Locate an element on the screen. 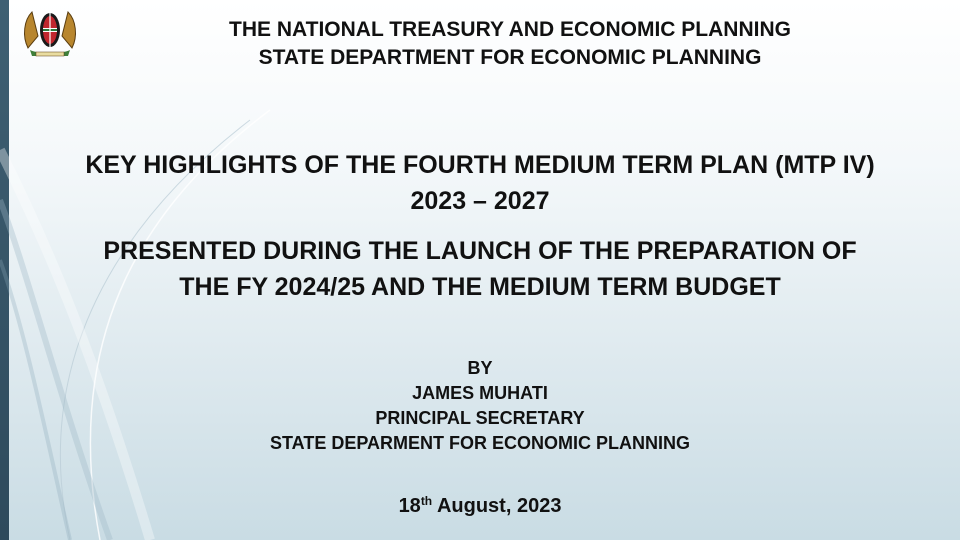 This screenshot has width=960, height=540. presenter-role: PRINCIPAL SECRETARY is located at coordinates (480, 418).